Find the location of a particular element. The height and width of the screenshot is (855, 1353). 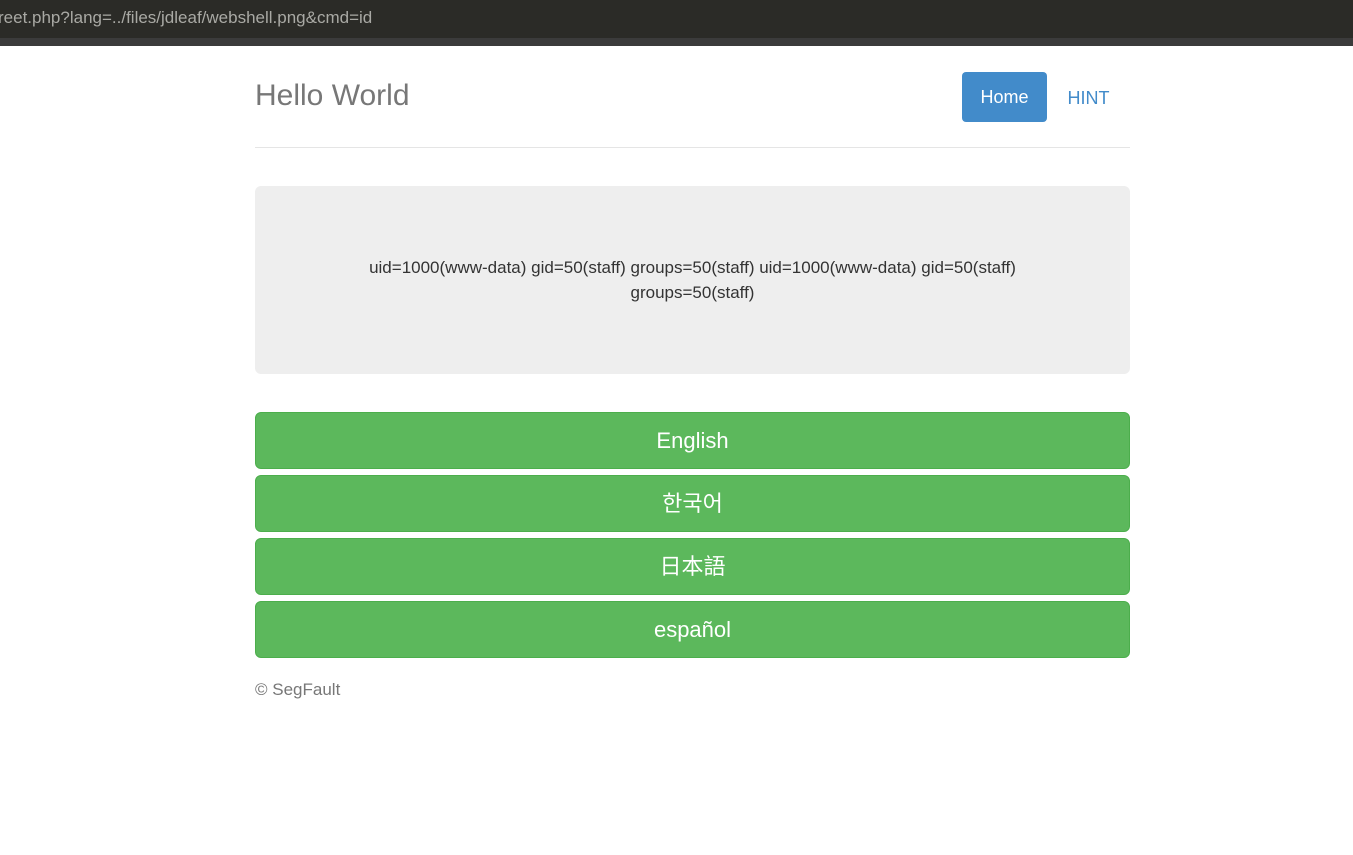

language-button-japanese: 日本語 is located at coordinates (692, 566).